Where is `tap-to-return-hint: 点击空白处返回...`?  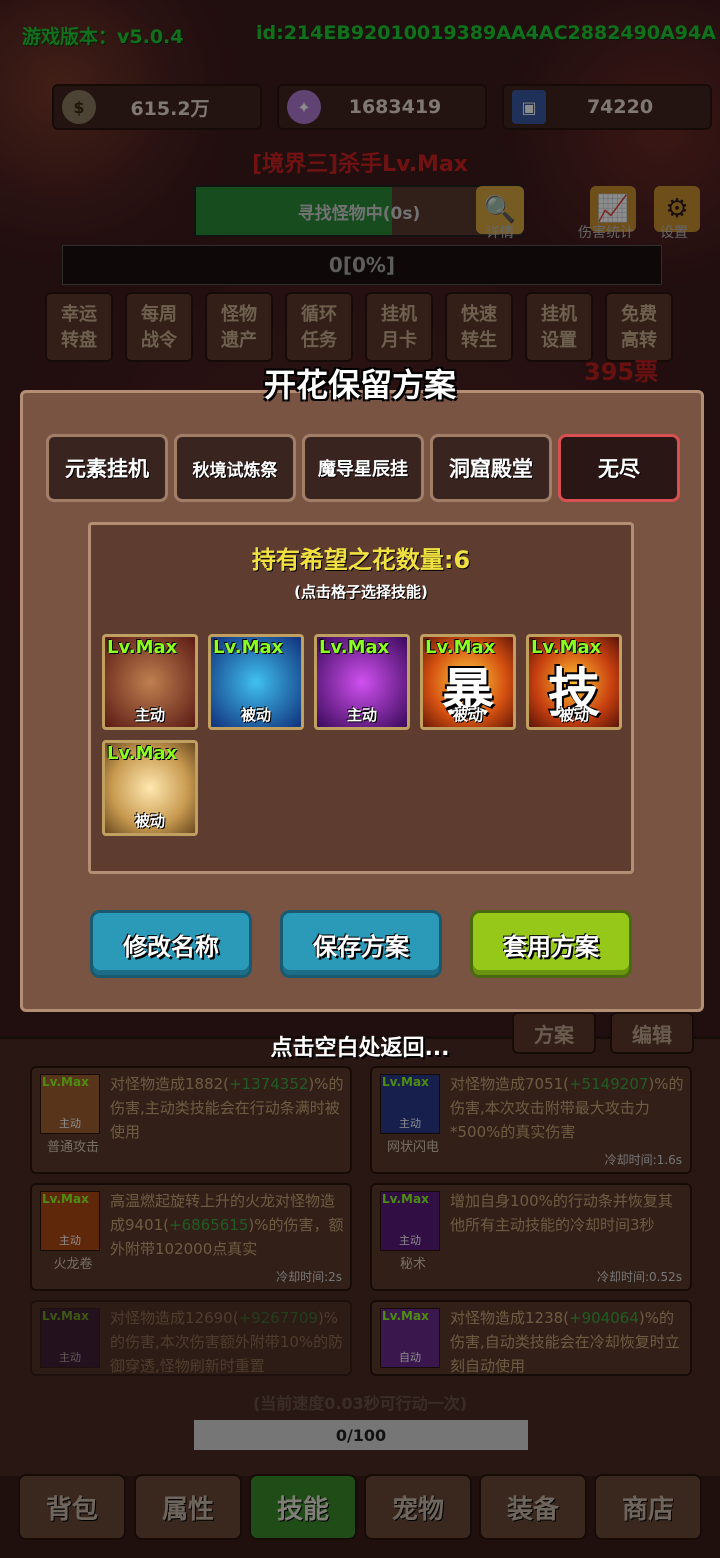
tap-to-return-hint: 点击空白处返回... is located at coordinates (360, 1048).